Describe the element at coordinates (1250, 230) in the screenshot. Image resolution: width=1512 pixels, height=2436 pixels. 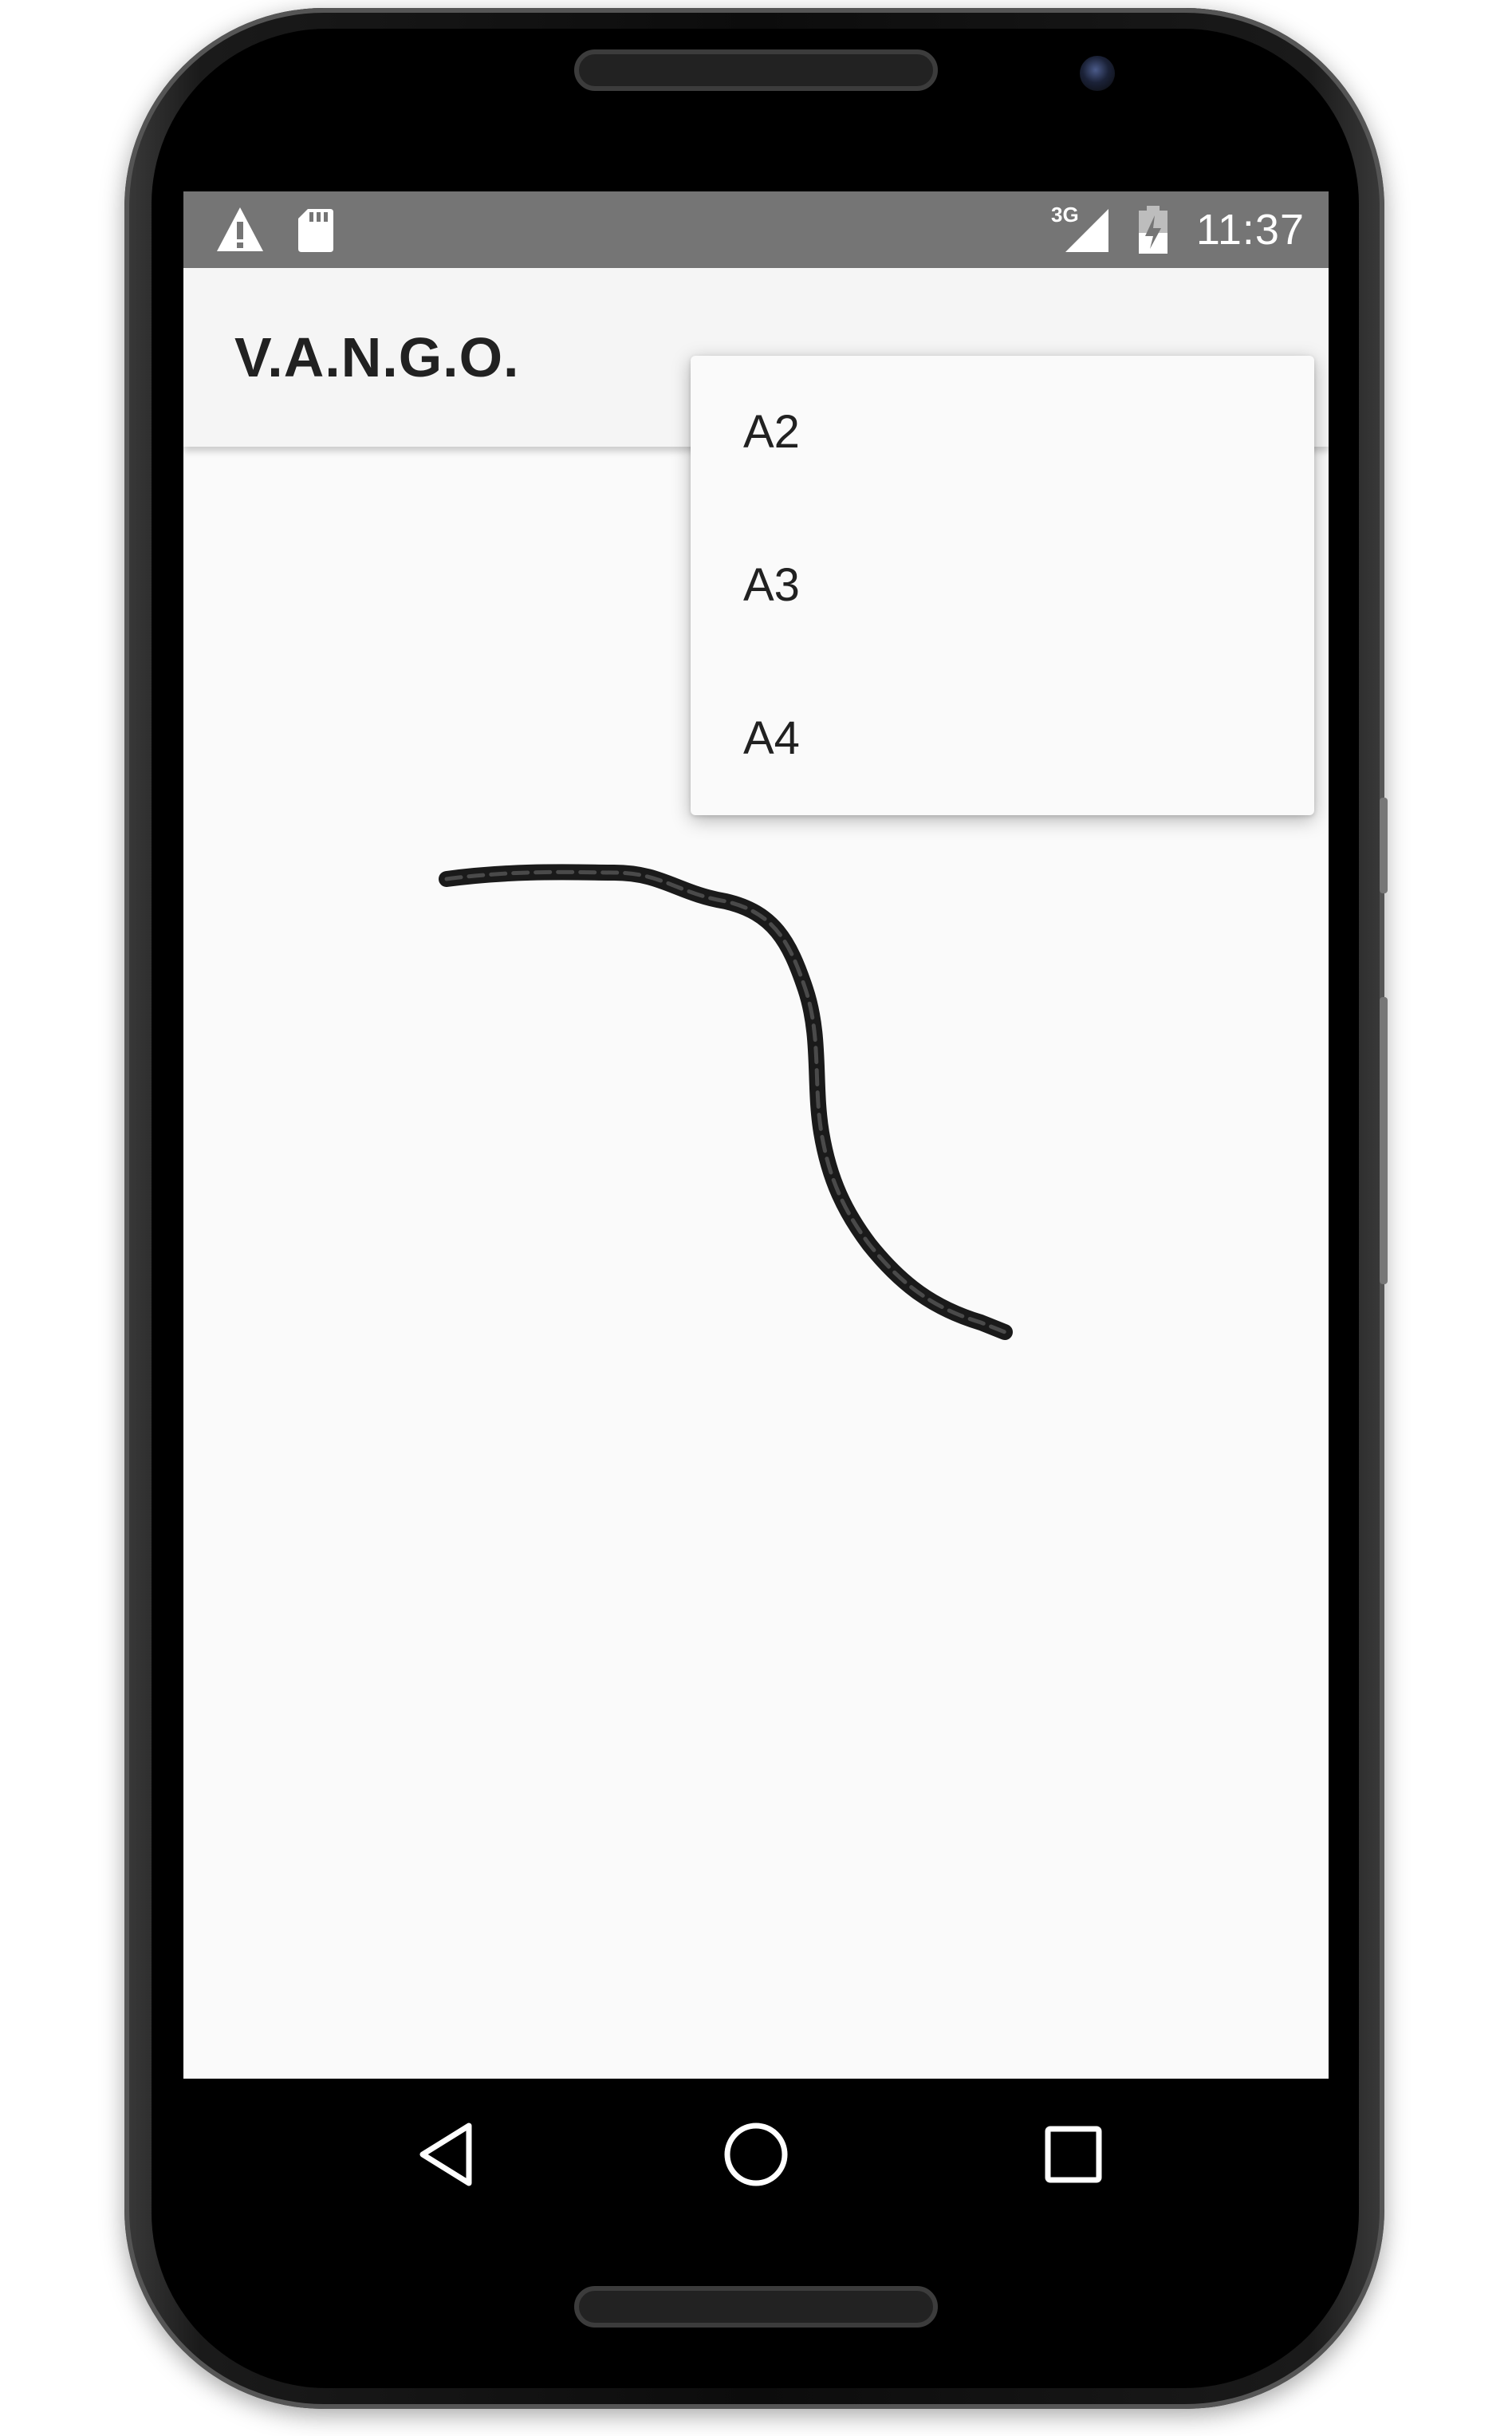
I see `clock: 11:37` at that location.